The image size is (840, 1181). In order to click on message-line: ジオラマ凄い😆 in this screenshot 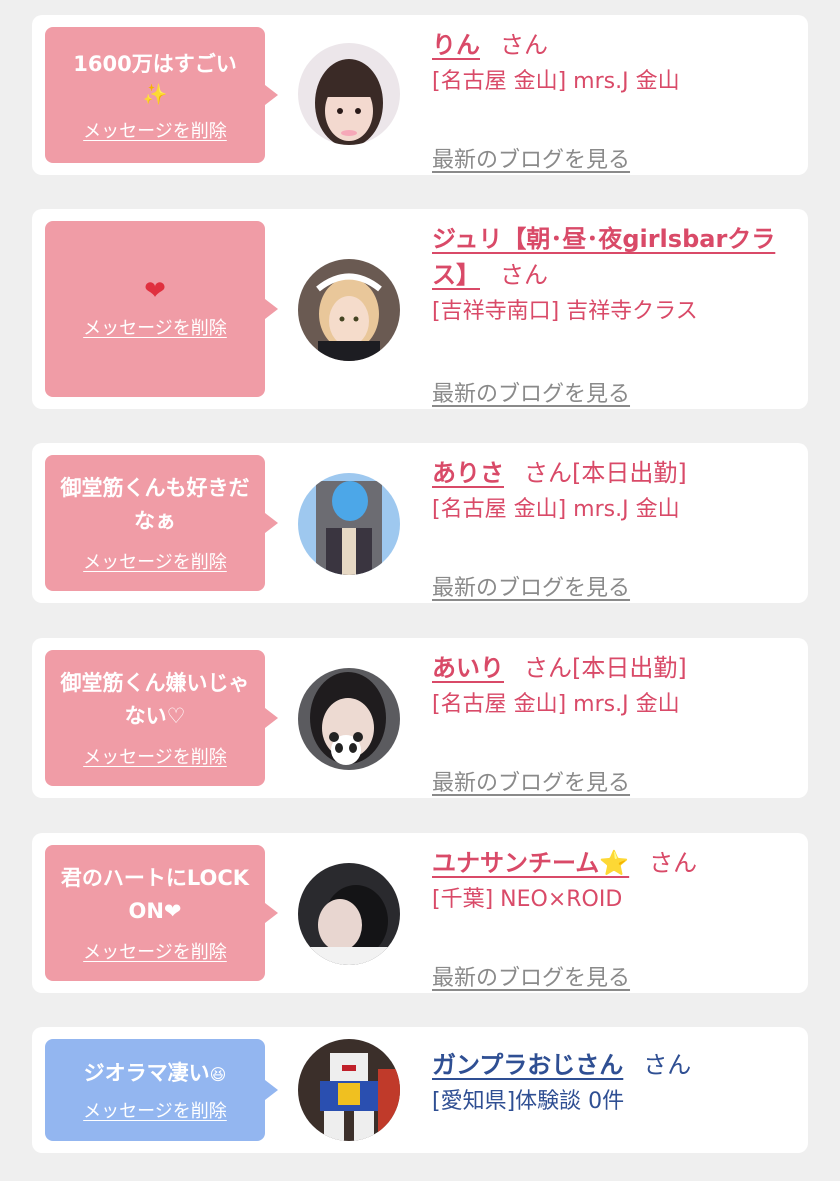, I will do `click(155, 1074)`.